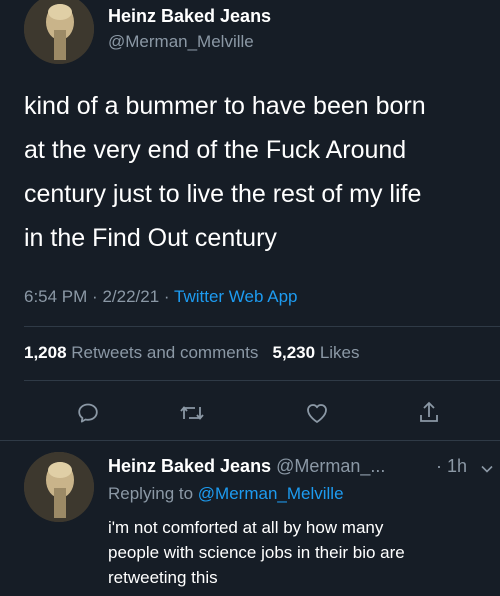 This screenshot has height=596, width=500. Describe the element at coordinates (225, 106) in the screenshot. I see `tweet-text-line: kind of a bummer to have been born` at that location.